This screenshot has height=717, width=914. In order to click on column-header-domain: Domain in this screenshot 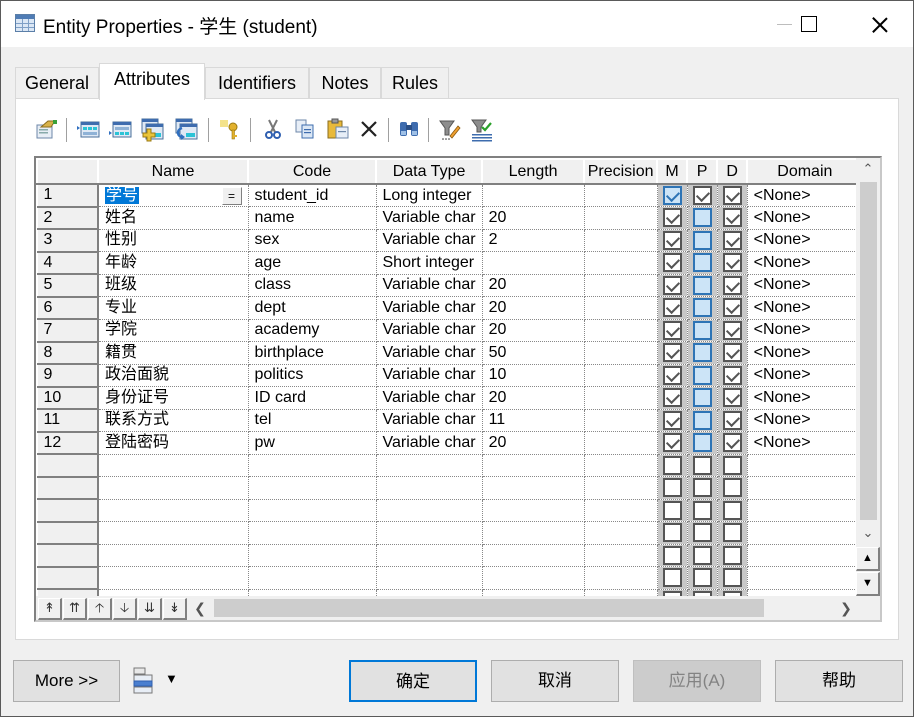, I will do `click(804, 171)`.